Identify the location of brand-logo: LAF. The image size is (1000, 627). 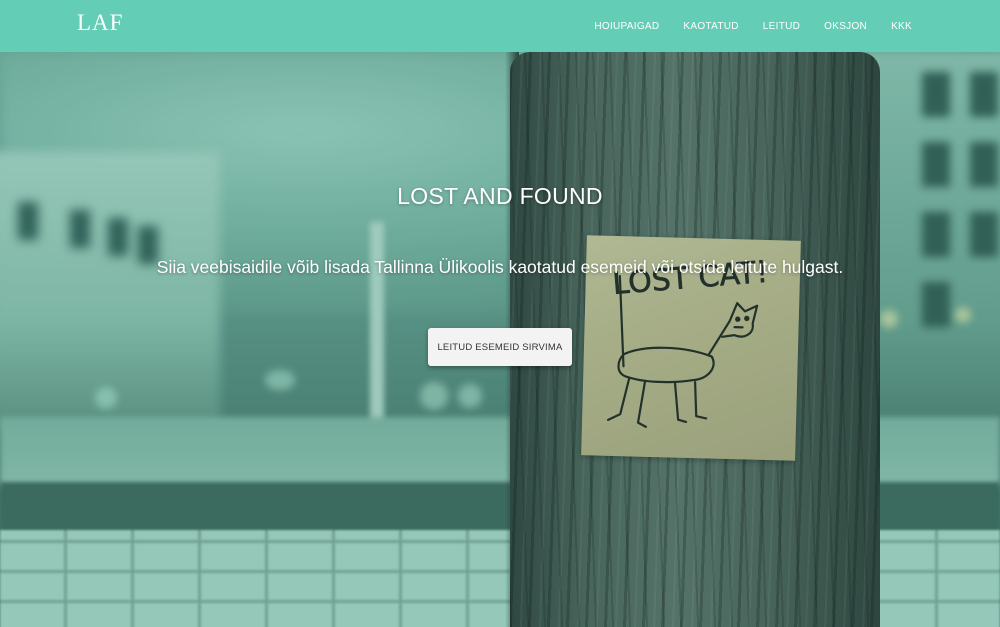
(100, 23).